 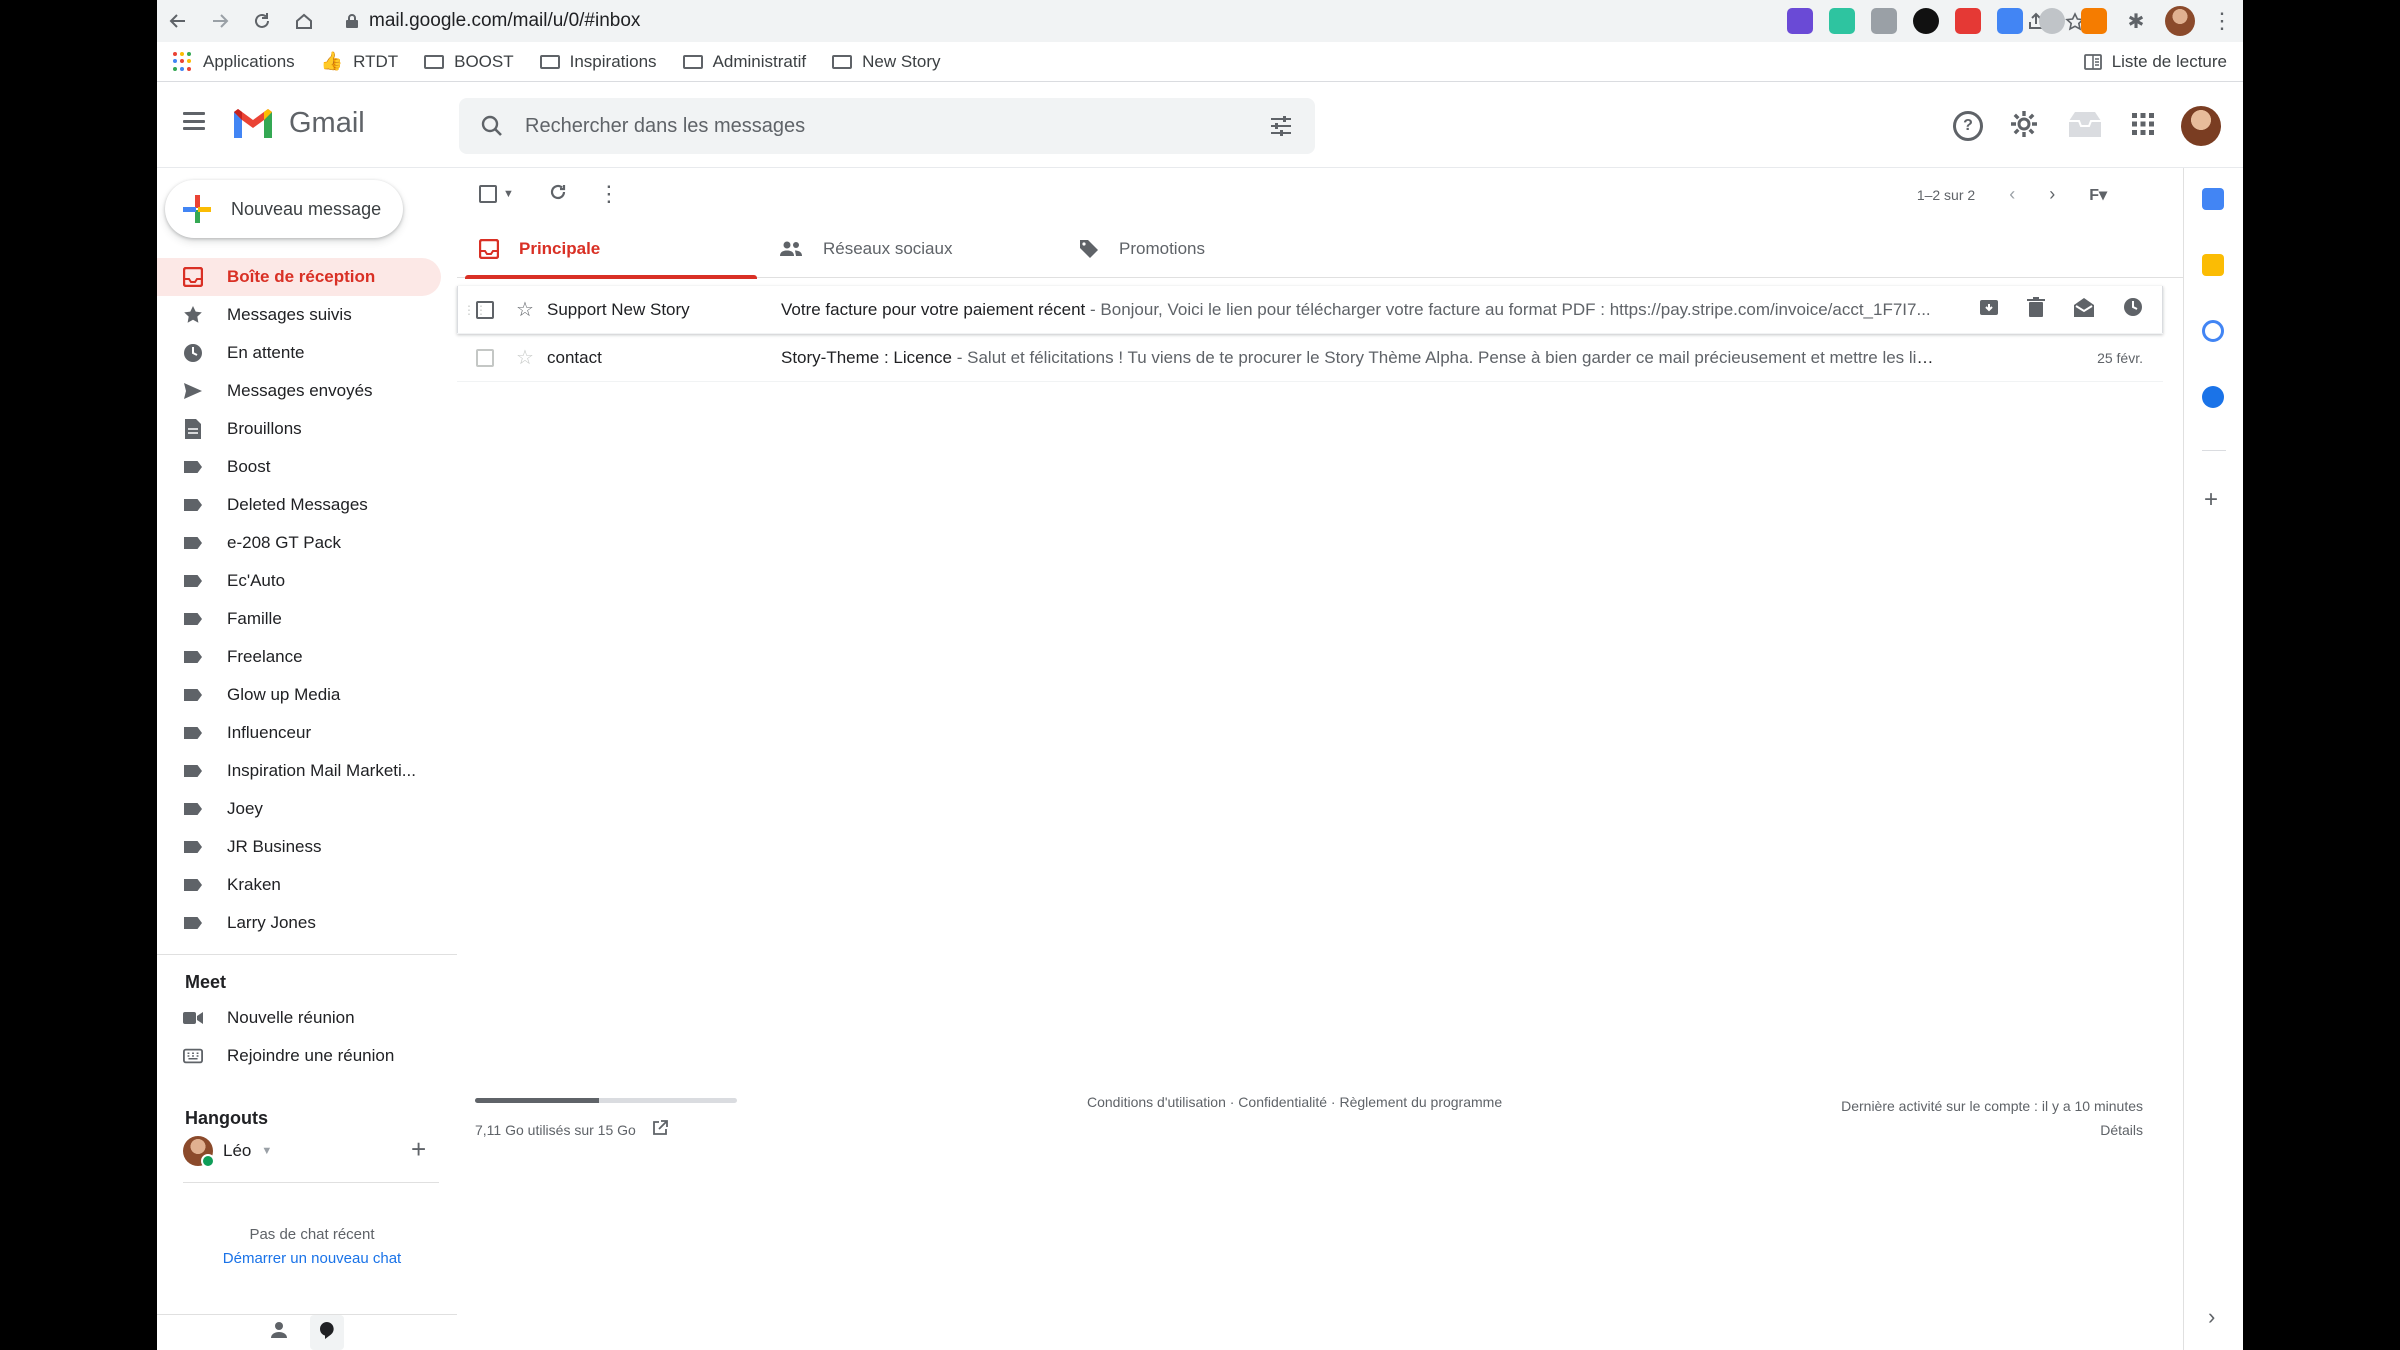 What do you see at coordinates (1946, 194) in the screenshot?
I see `pagination-text: 1–2 sur 2` at bounding box center [1946, 194].